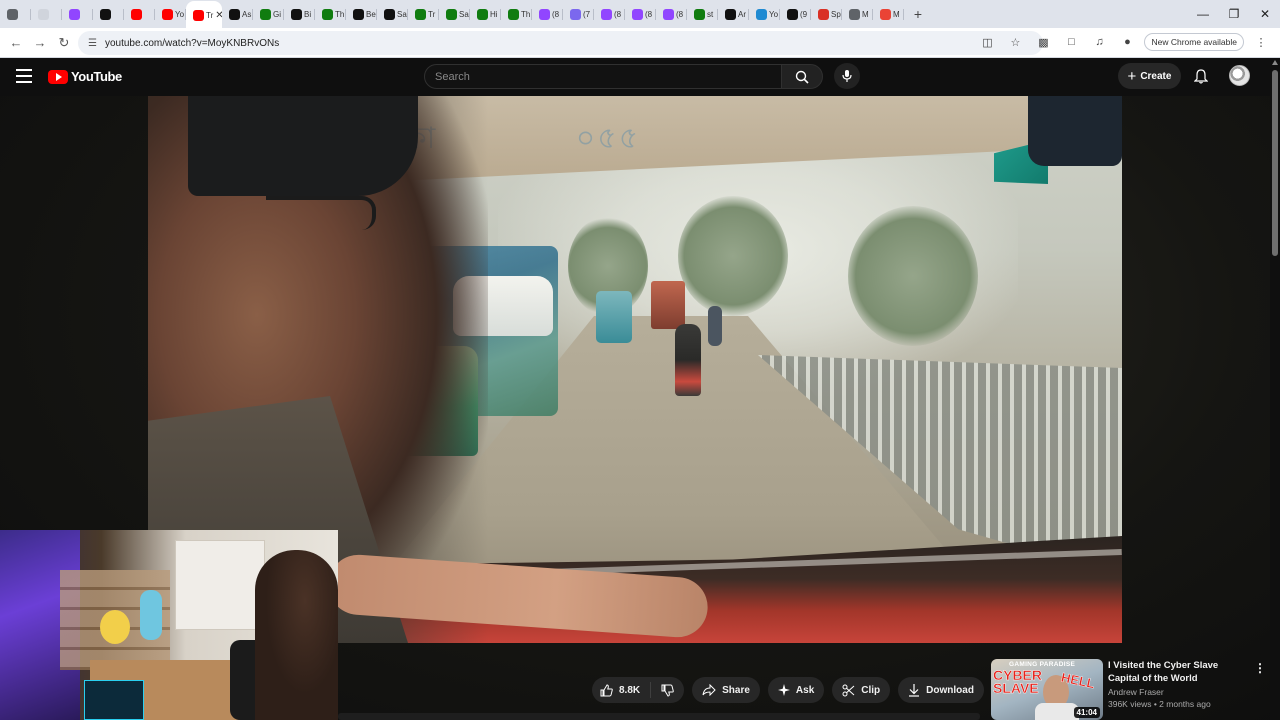 The height and width of the screenshot is (720, 1280). I want to click on search-button, so click(802, 76).